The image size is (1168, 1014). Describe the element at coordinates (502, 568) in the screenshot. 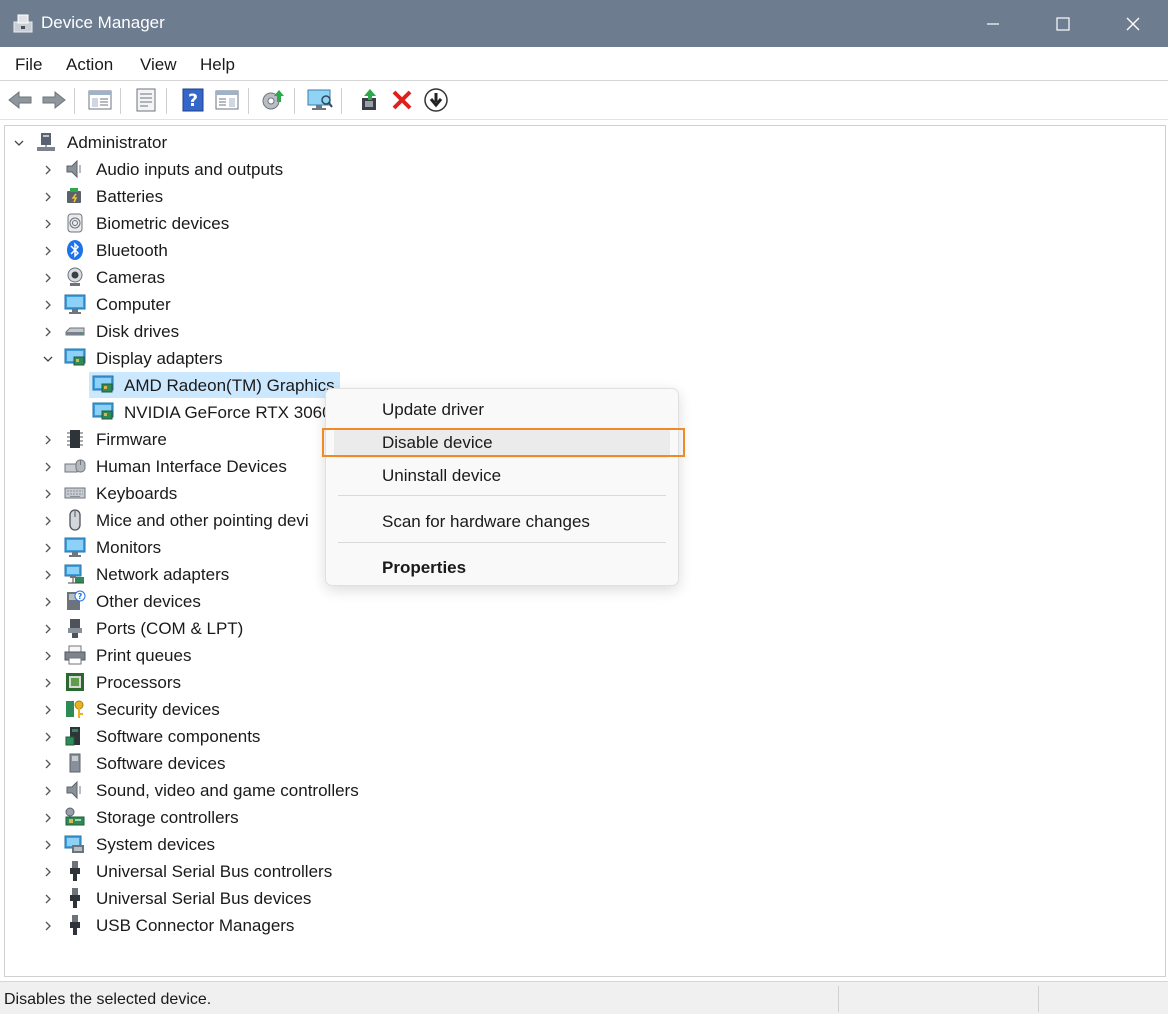

I see `context-item-properties: Properties` at that location.